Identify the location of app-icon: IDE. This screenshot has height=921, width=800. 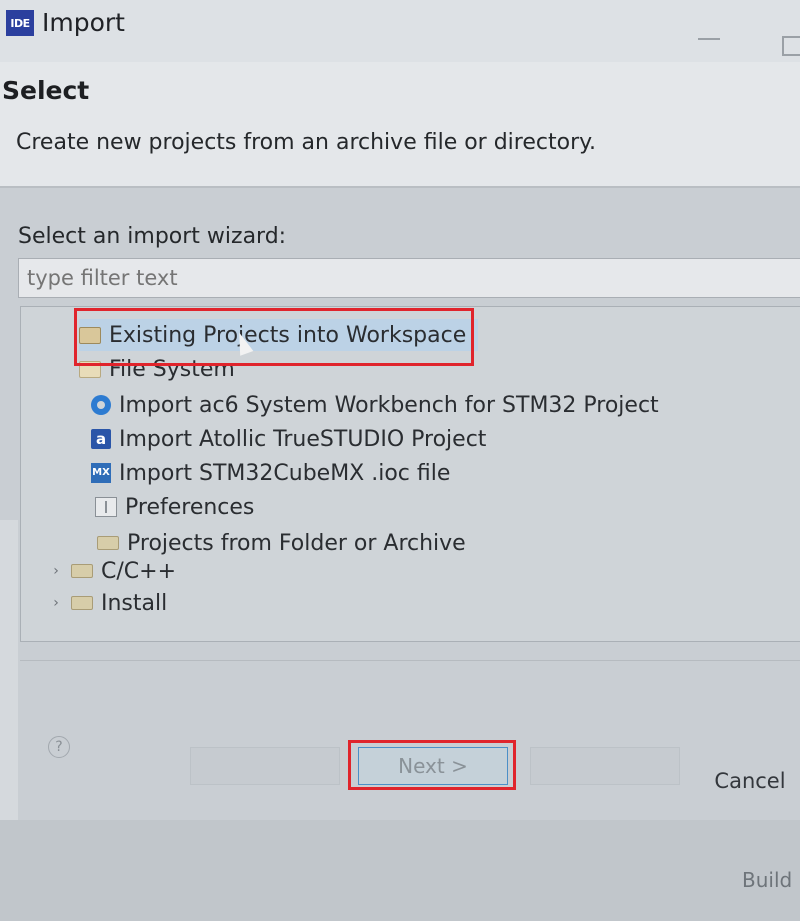
(20, 23).